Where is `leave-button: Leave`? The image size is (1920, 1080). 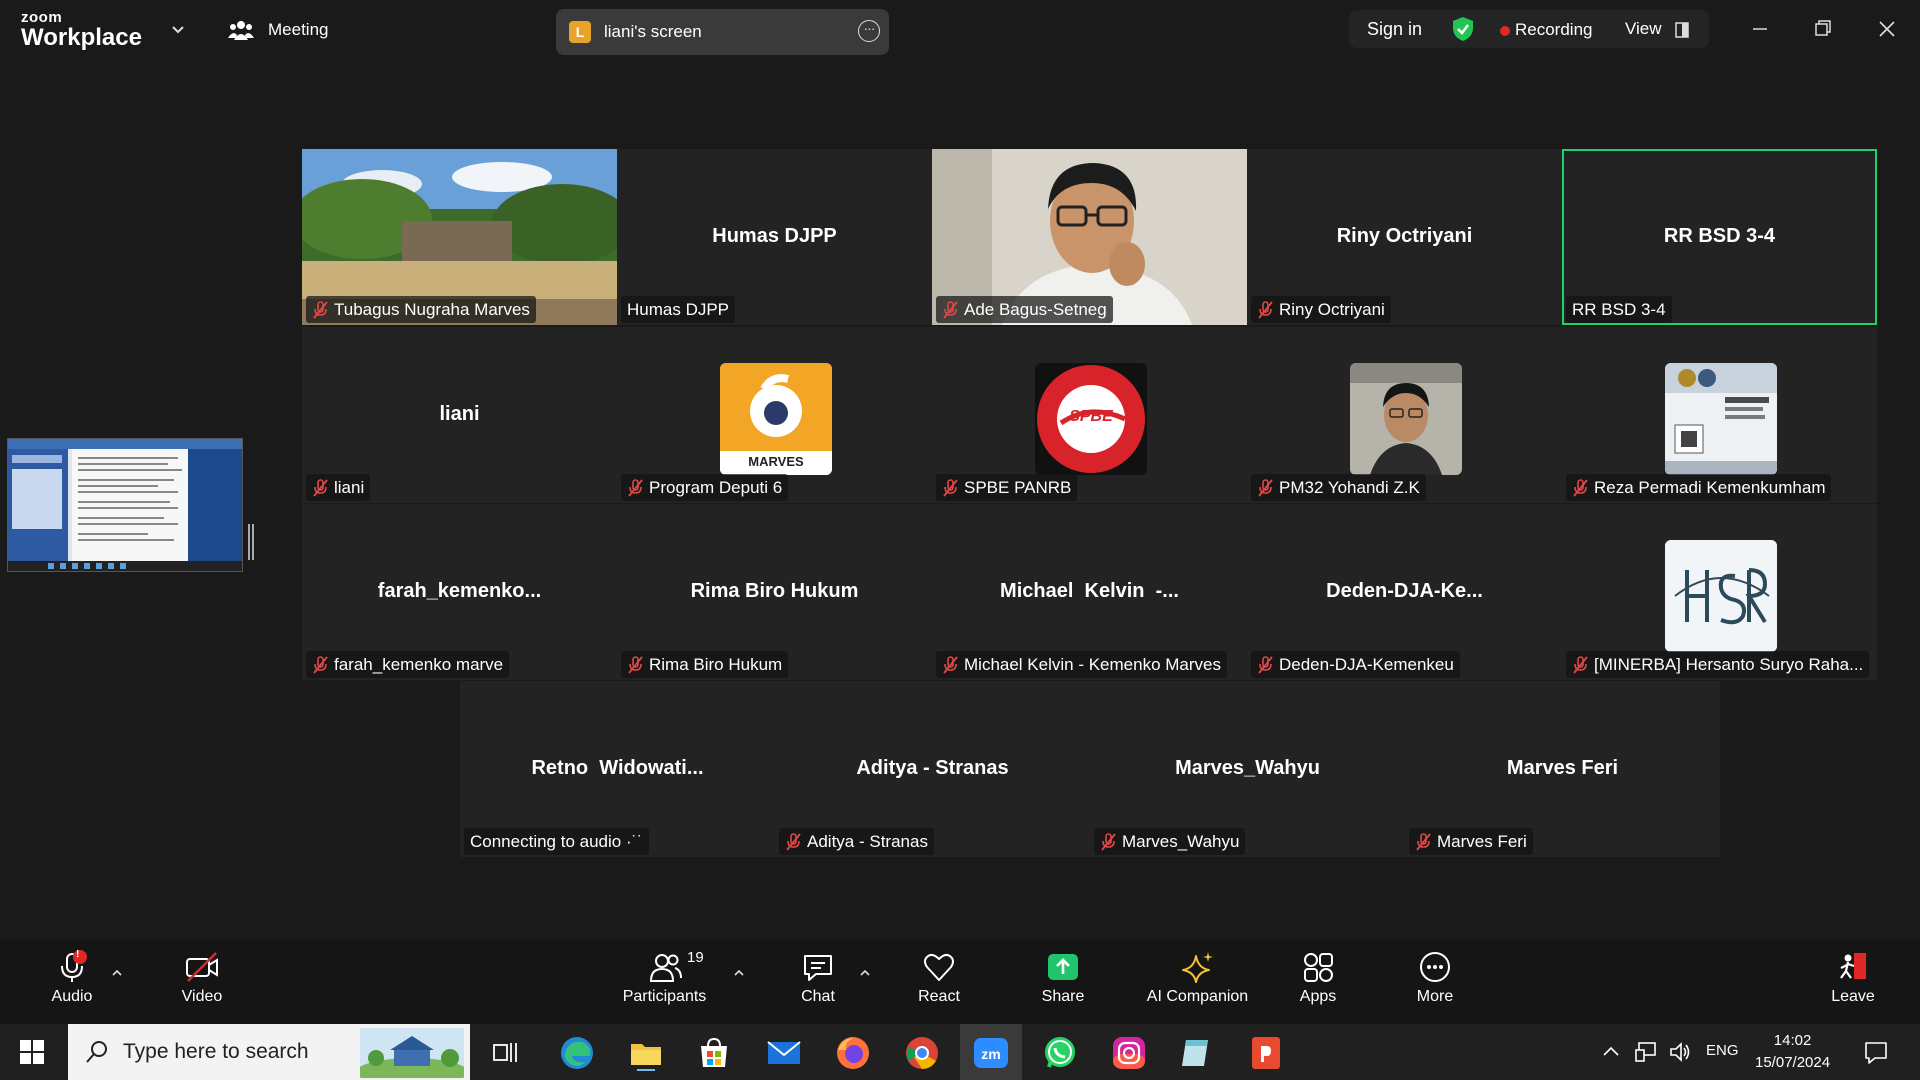
leave-button: Leave is located at coordinates (1853, 978).